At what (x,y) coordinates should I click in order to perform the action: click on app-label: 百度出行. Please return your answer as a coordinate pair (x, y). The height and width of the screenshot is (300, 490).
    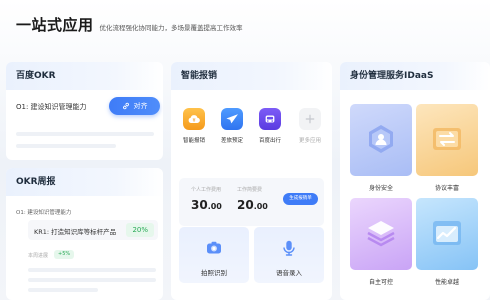
    Looking at the image, I should click on (269, 141).